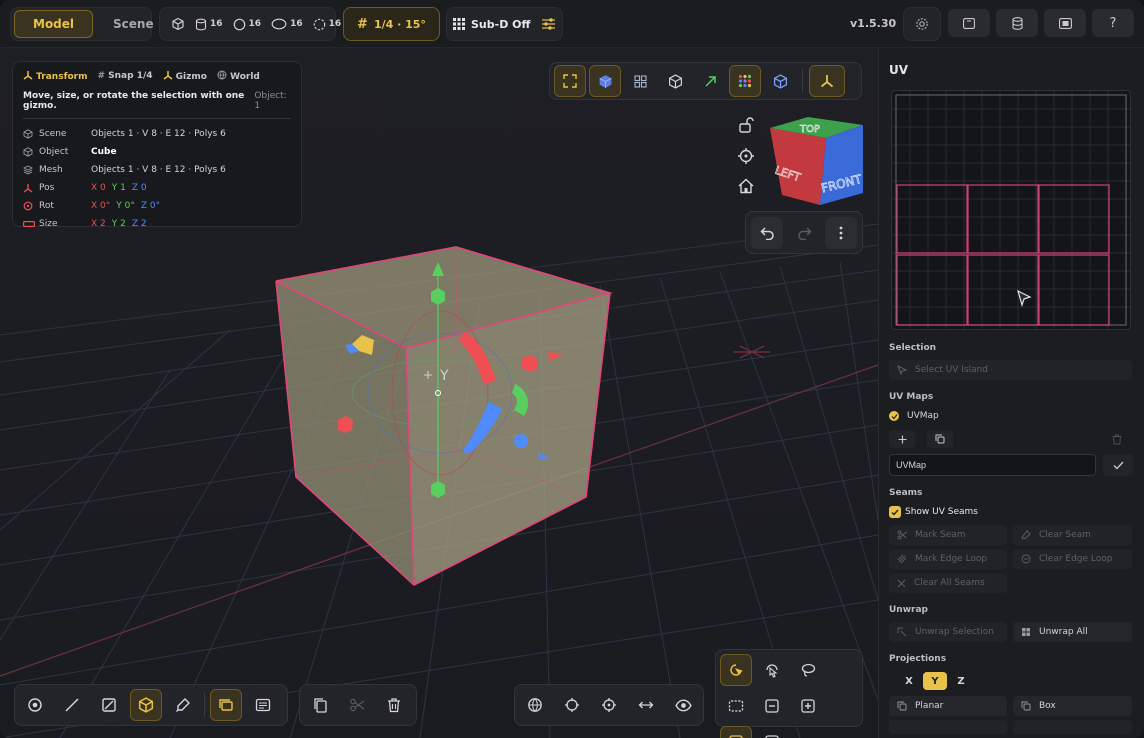  Describe the element at coordinates (992, 465) in the screenshot. I see `uvmap-name-input` at that location.